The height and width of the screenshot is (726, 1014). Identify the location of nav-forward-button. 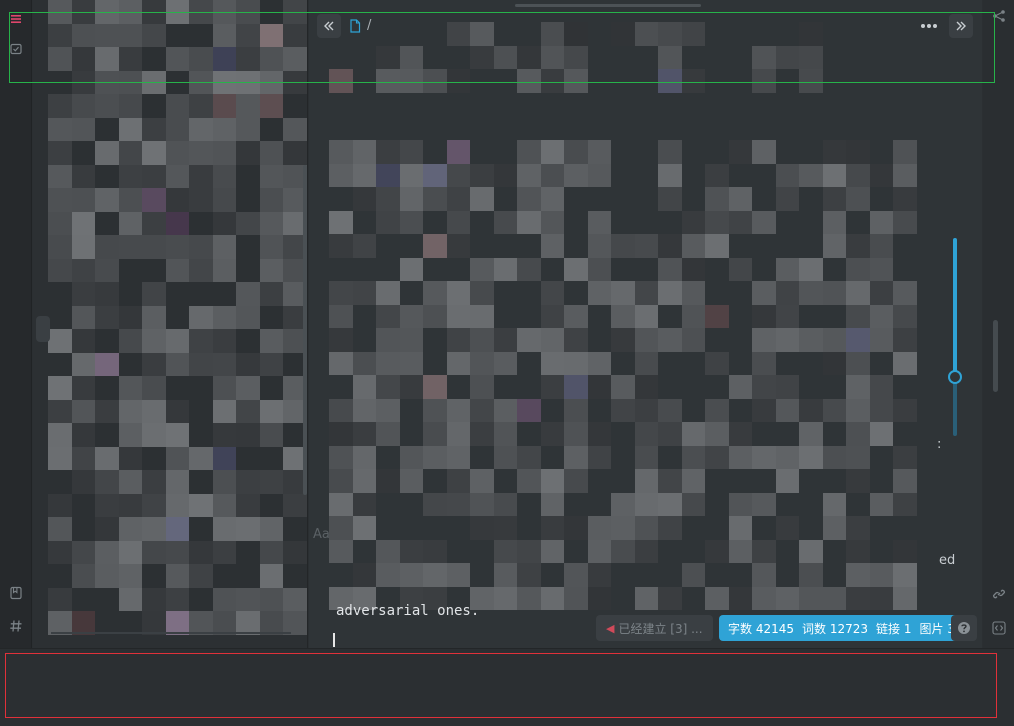
(961, 26).